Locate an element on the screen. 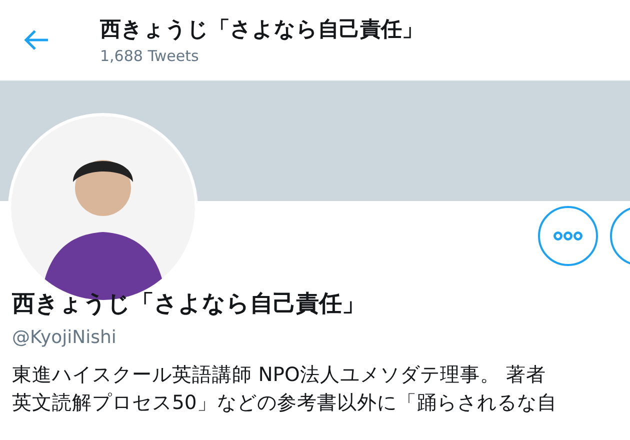 Image resolution: width=630 pixels, height=440 pixels. bio-line: 東進ハイスクール英語講師 NPO法人ユメソダテ理事。 著者 is located at coordinates (280, 375).